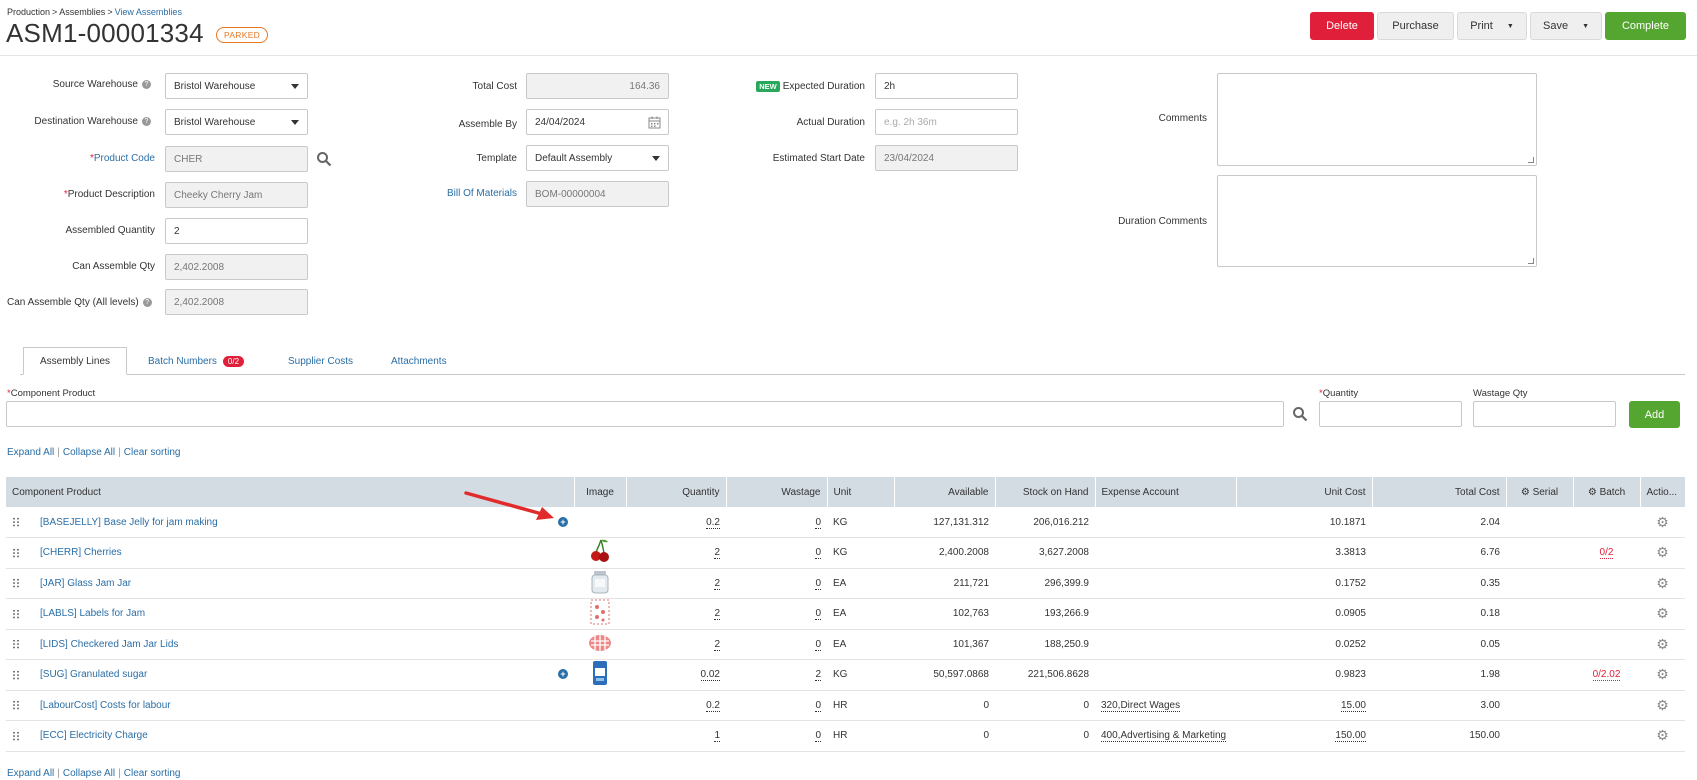  What do you see at coordinates (482, 193) in the screenshot?
I see `bill-of-materials-link: Bill Of Materials` at bounding box center [482, 193].